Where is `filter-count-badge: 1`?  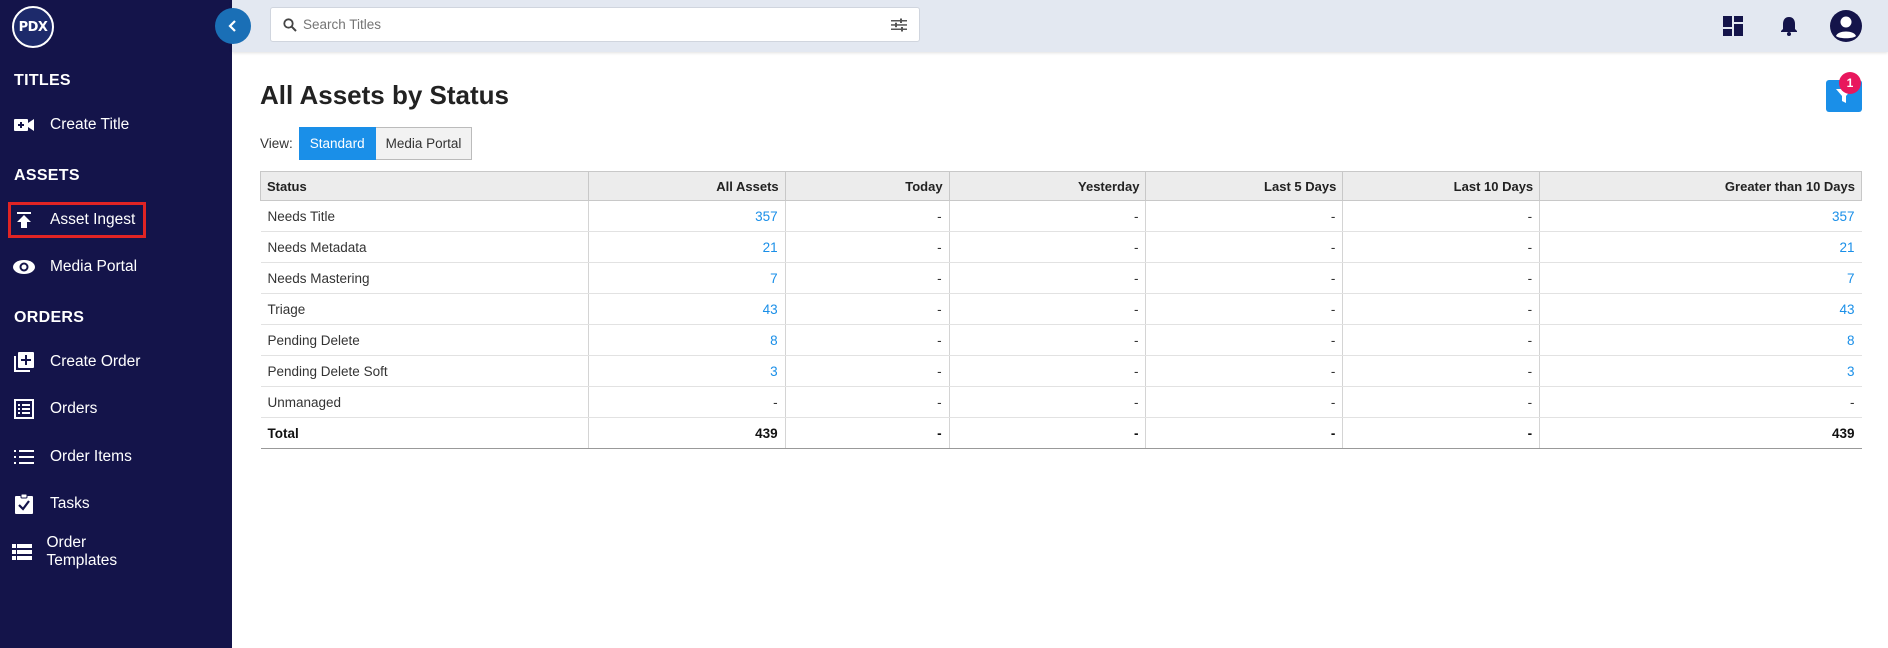 filter-count-badge: 1 is located at coordinates (1850, 83).